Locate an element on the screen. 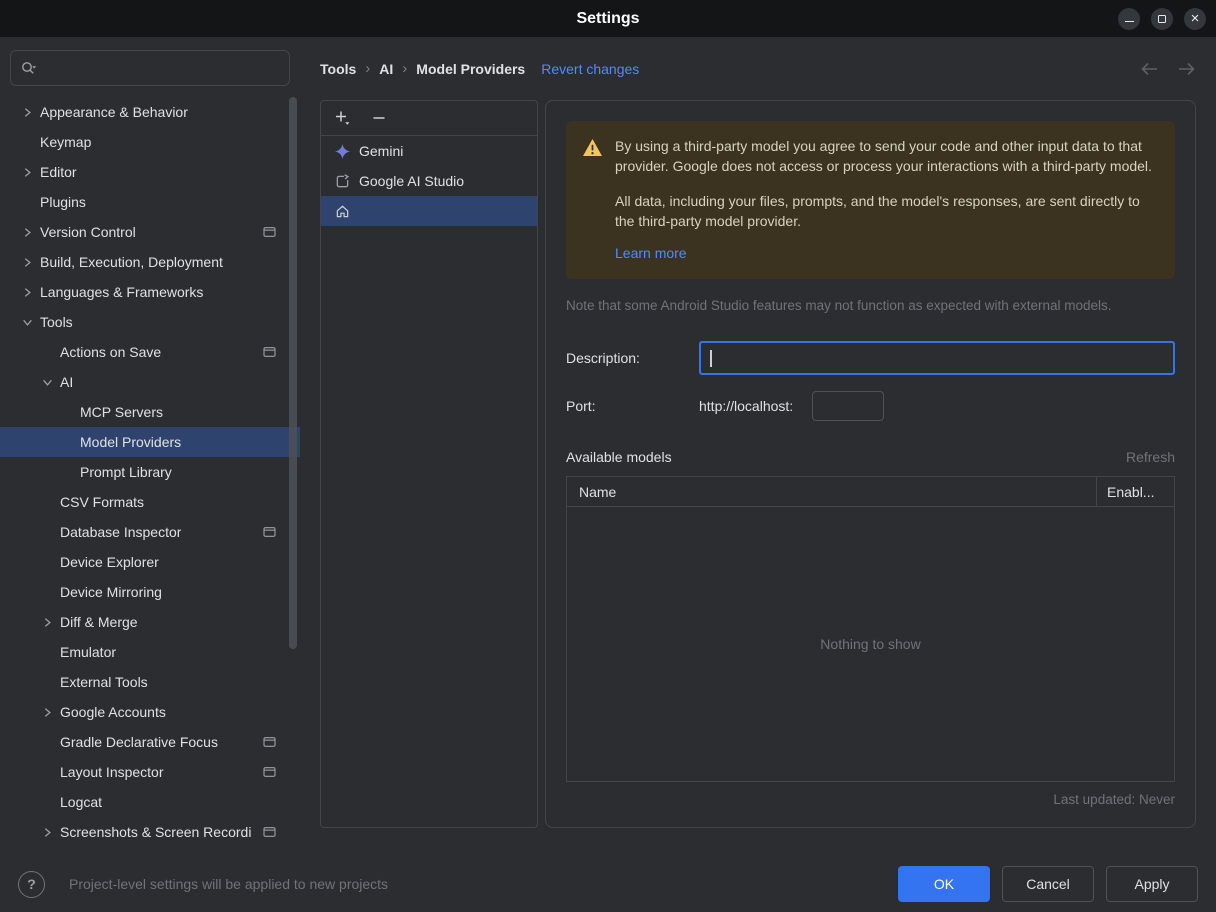 The width and height of the screenshot is (1216, 912). forward-button is located at coordinates (1186, 69).